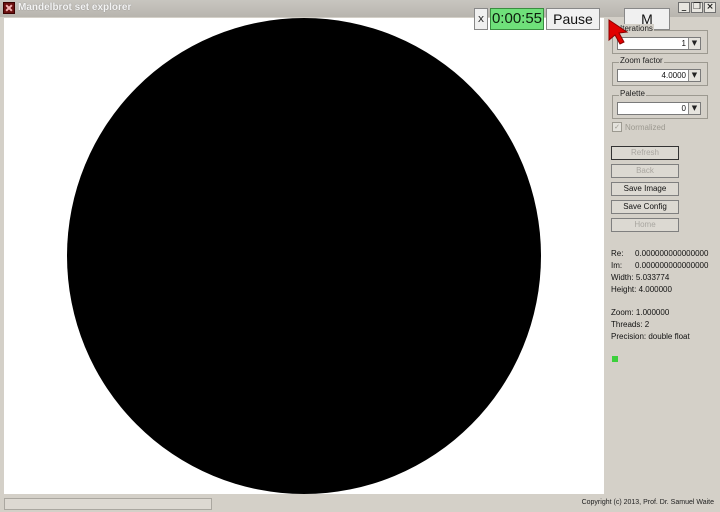  I want to click on timer-display: 0:00:55, so click(517, 19).